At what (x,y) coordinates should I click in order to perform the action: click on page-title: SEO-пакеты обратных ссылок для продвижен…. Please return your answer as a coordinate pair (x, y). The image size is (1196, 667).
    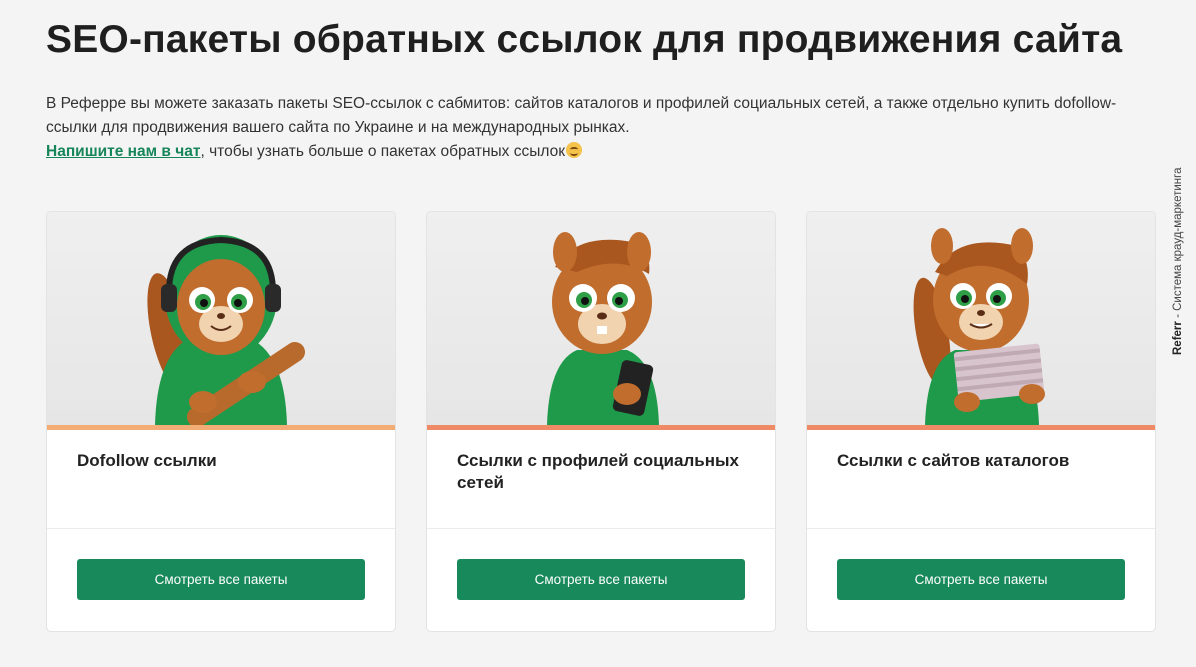
    Looking at the image, I should click on (584, 39).